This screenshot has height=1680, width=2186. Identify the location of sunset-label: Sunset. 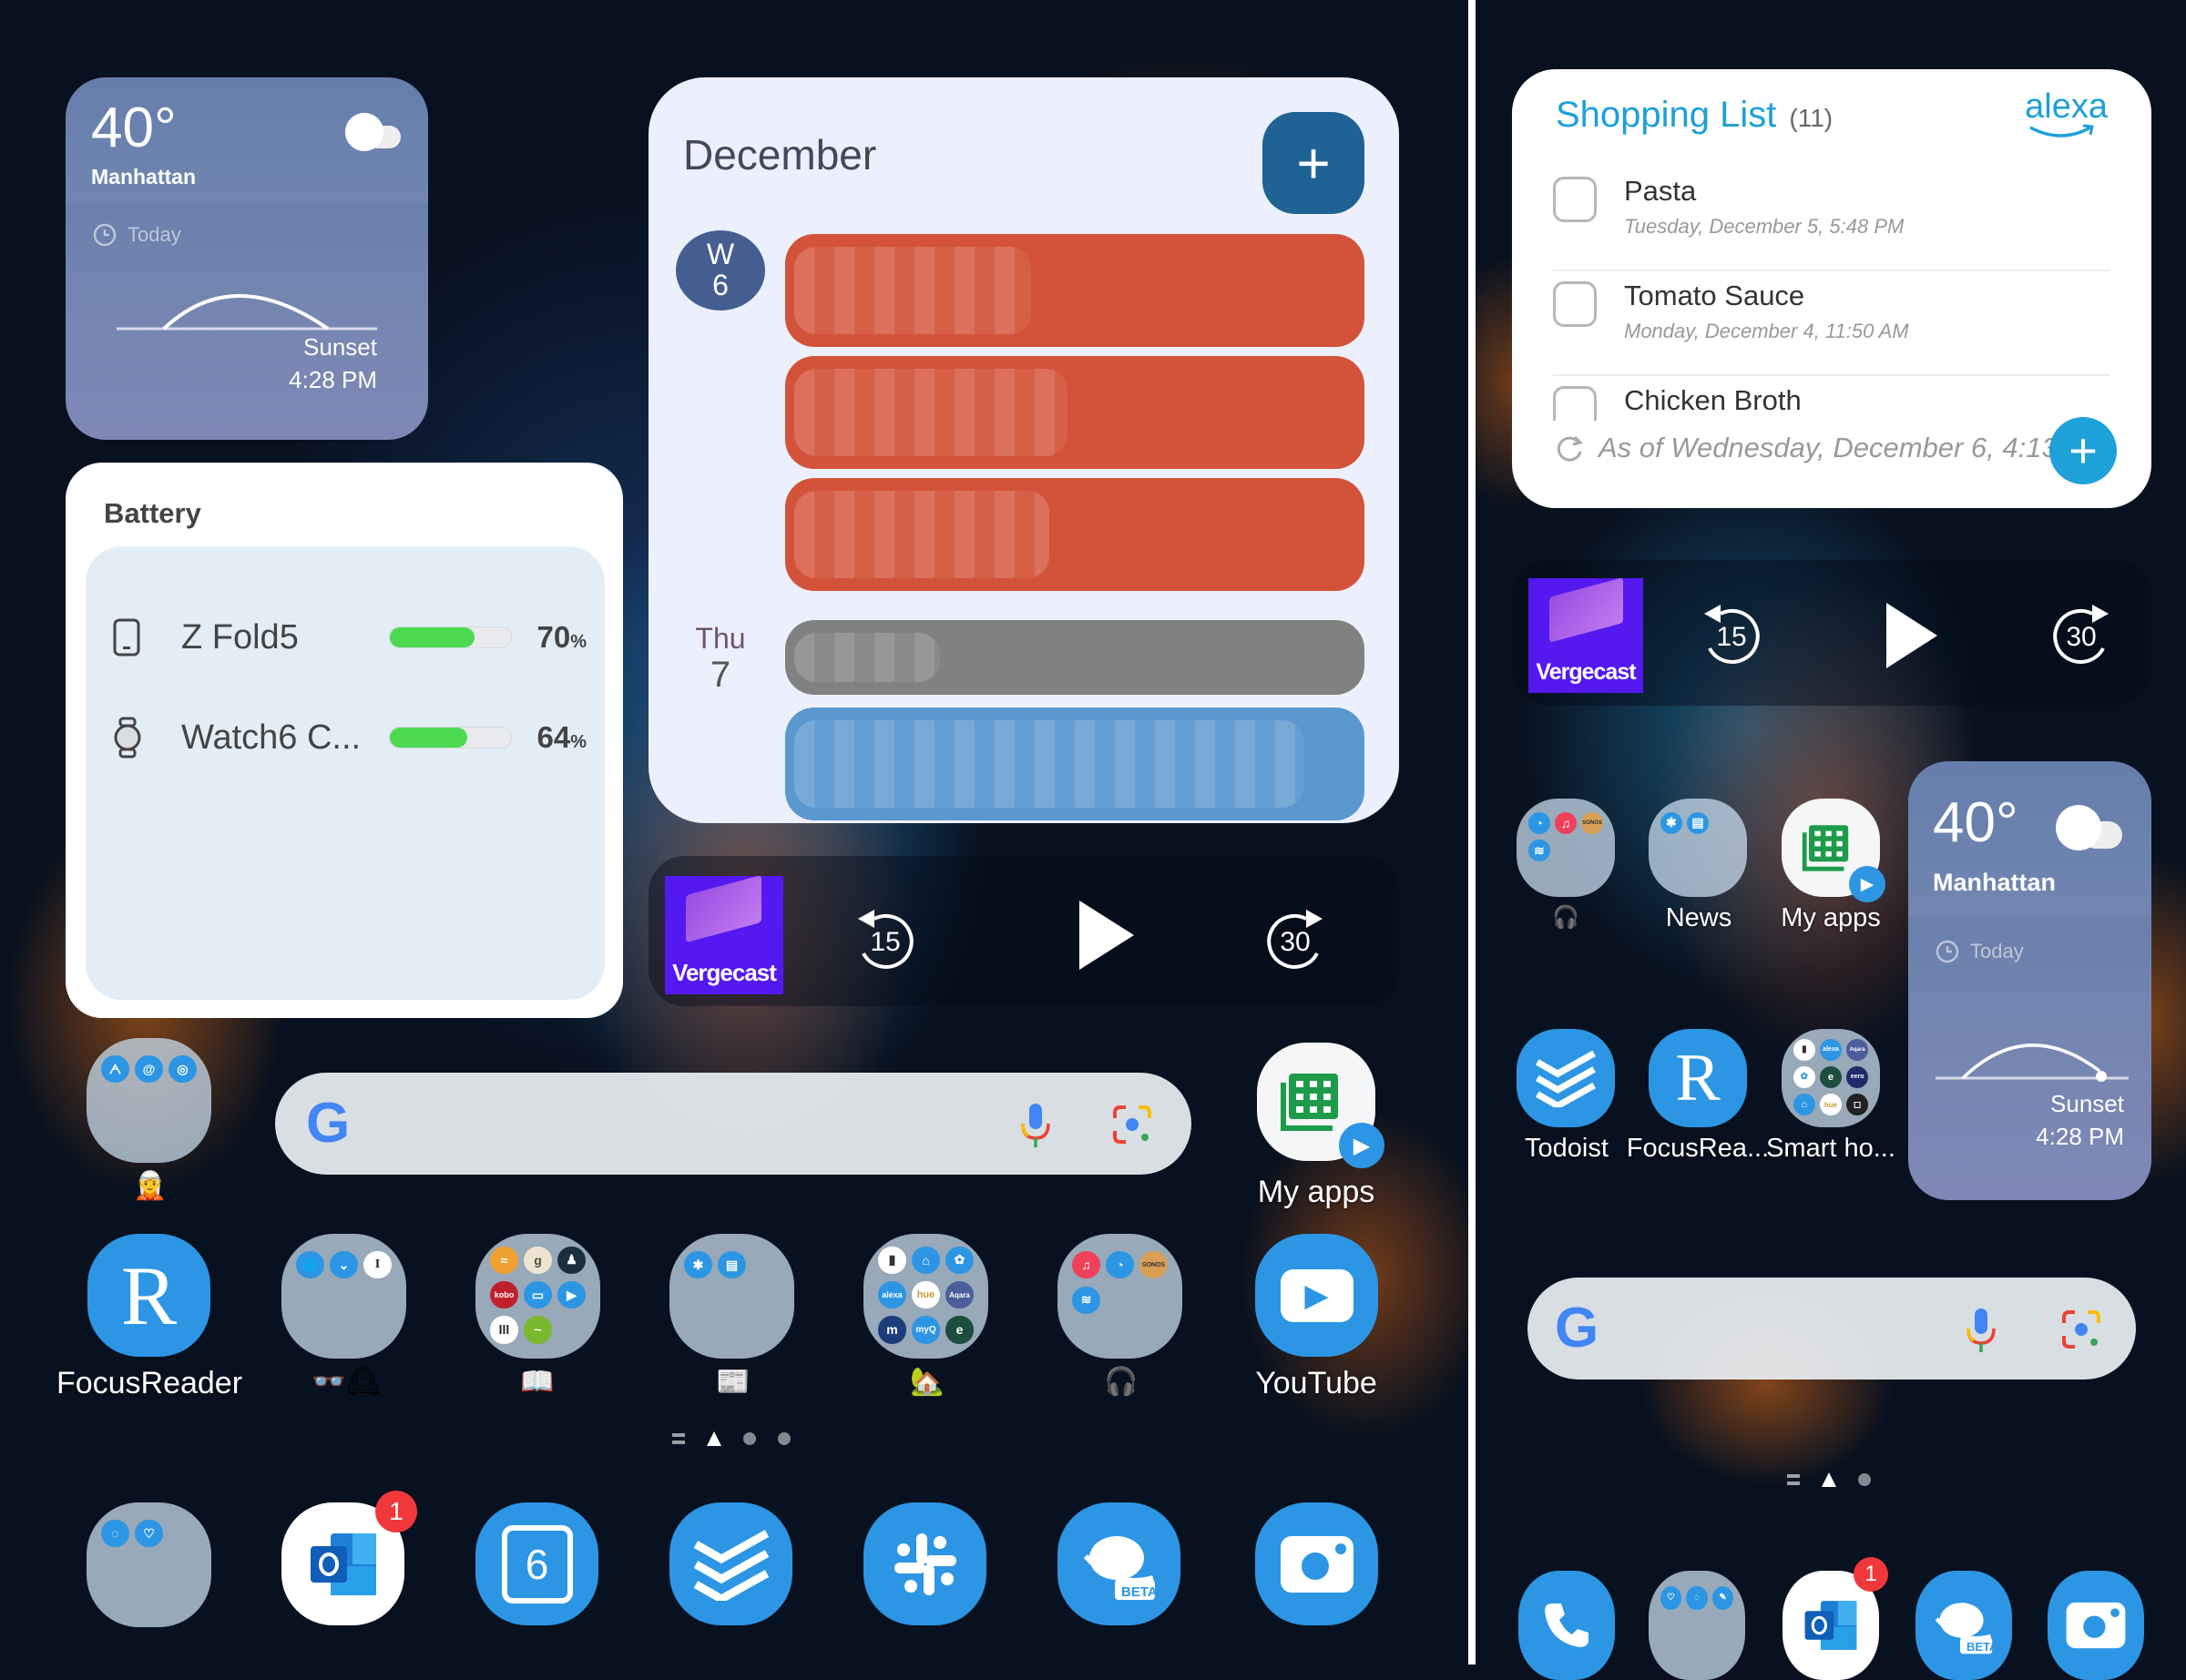
(2087, 1103).